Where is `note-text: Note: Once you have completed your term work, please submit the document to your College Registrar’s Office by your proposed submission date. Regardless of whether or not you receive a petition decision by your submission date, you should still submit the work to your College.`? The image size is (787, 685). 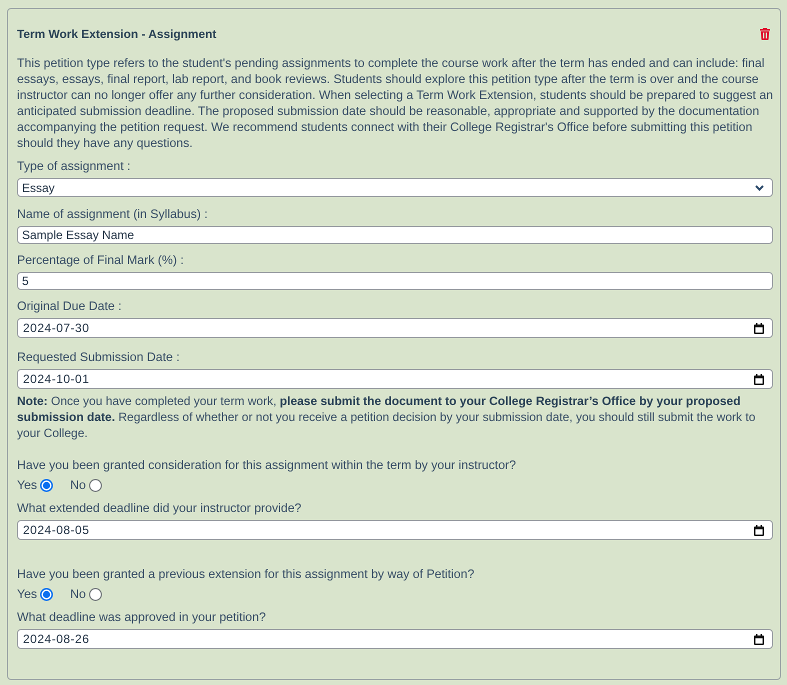 note-text: Note: Once you have completed your term work, please submit the document to your College Registrar’s Office by your proposed submission date. Regardless of whether or not you receive a petition decision by your submission date, you should still submit the work to your College. is located at coordinates (386, 417).